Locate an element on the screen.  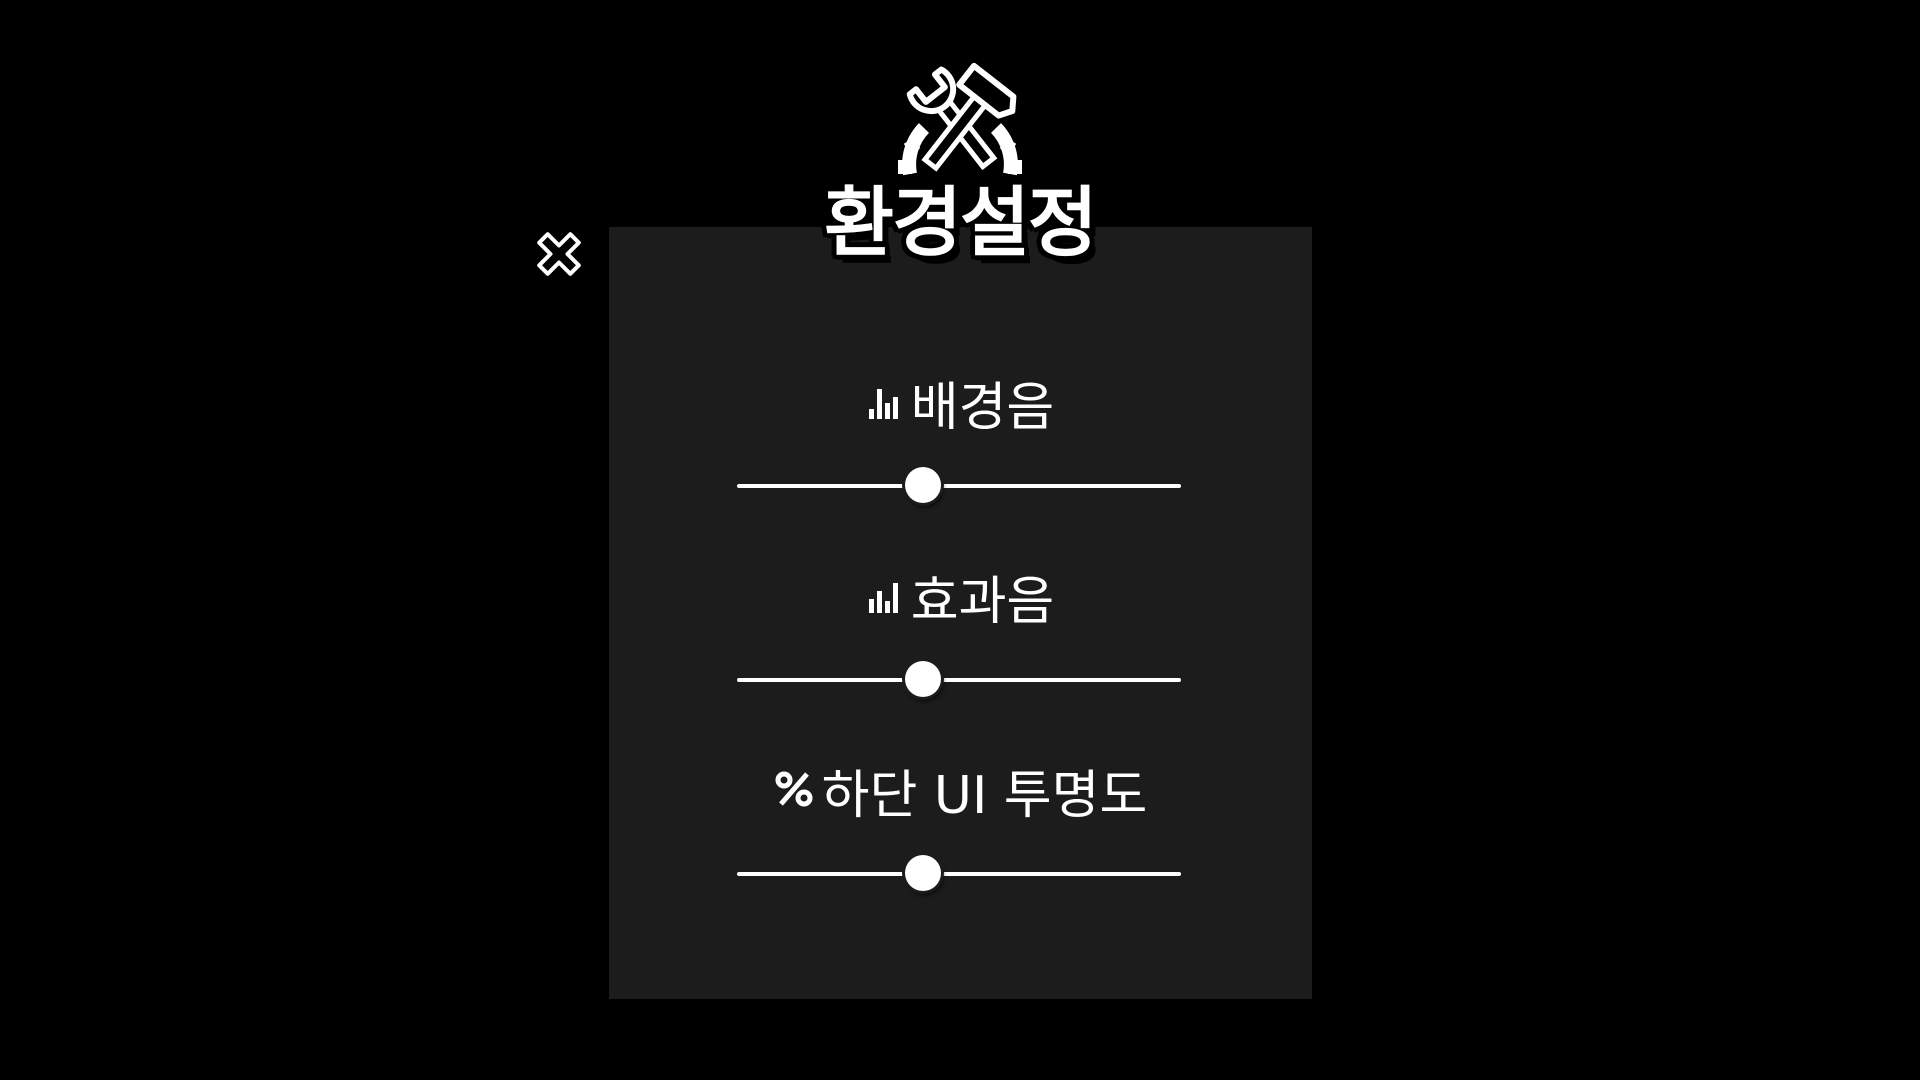
sfx-volume-slider is located at coordinates (959, 680).